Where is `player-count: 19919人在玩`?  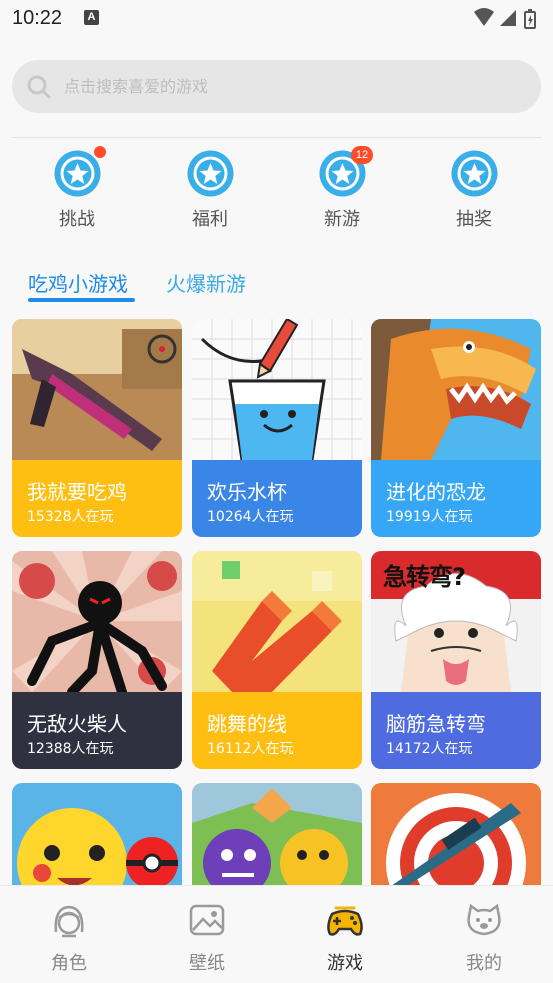
player-count: 19919人在玩 is located at coordinates (429, 517).